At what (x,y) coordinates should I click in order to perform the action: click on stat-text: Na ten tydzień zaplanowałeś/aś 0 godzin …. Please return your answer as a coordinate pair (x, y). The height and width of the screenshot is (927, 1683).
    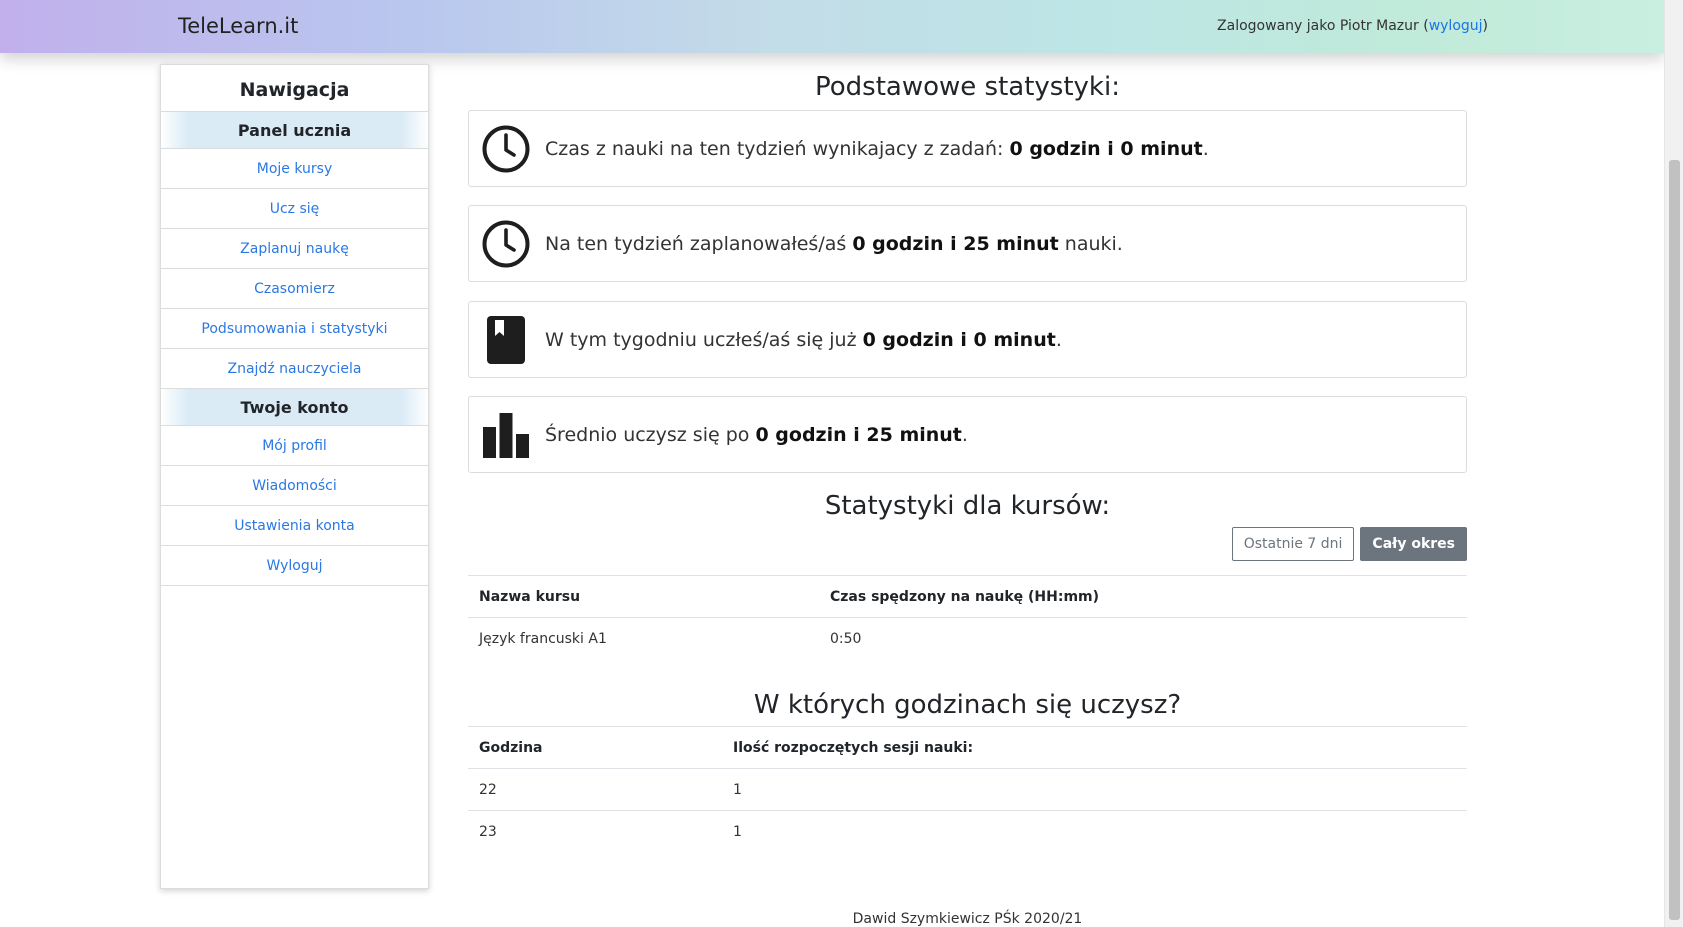
    Looking at the image, I should click on (834, 244).